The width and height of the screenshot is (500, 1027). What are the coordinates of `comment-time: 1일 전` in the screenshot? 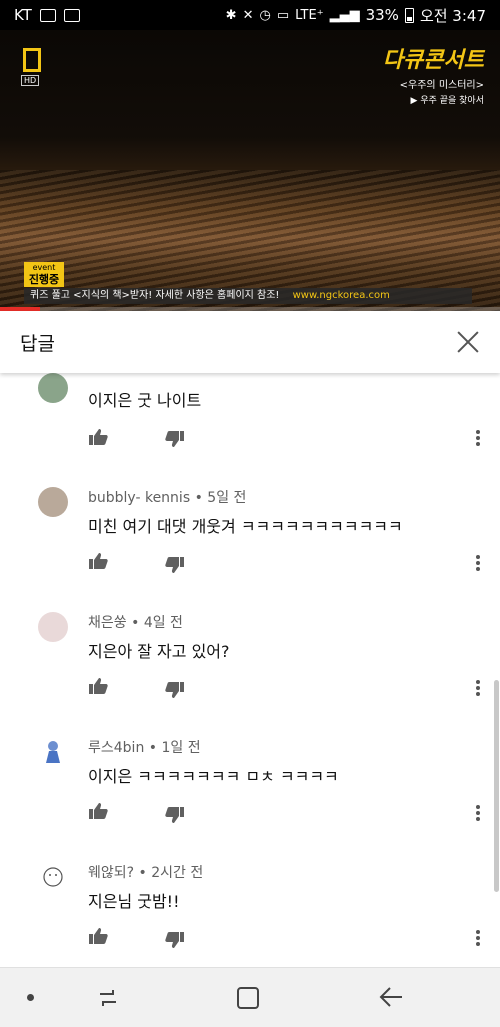 It's located at (181, 748).